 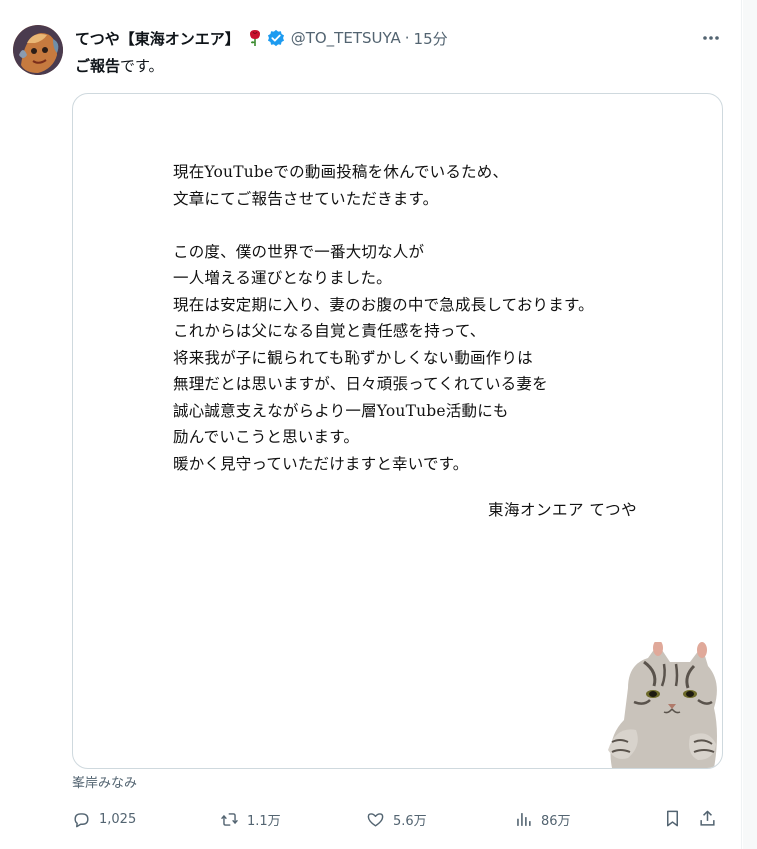 What do you see at coordinates (431, 38) in the screenshot?
I see `tweet-timestamp: 15分` at bounding box center [431, 38].